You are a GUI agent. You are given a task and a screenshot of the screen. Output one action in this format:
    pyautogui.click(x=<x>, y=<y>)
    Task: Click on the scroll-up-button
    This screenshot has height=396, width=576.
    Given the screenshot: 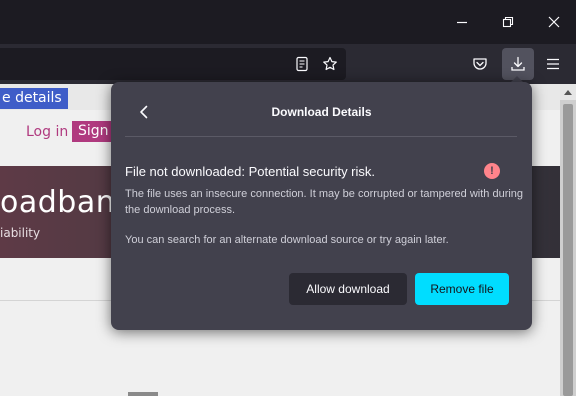 What is the action you would take?
    pyautogui.click(x=568, y=92)
    